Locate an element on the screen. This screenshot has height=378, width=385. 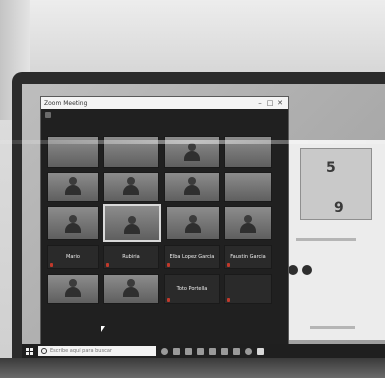
participant-tile: Toto Portella is located at coordinates (192, 289).